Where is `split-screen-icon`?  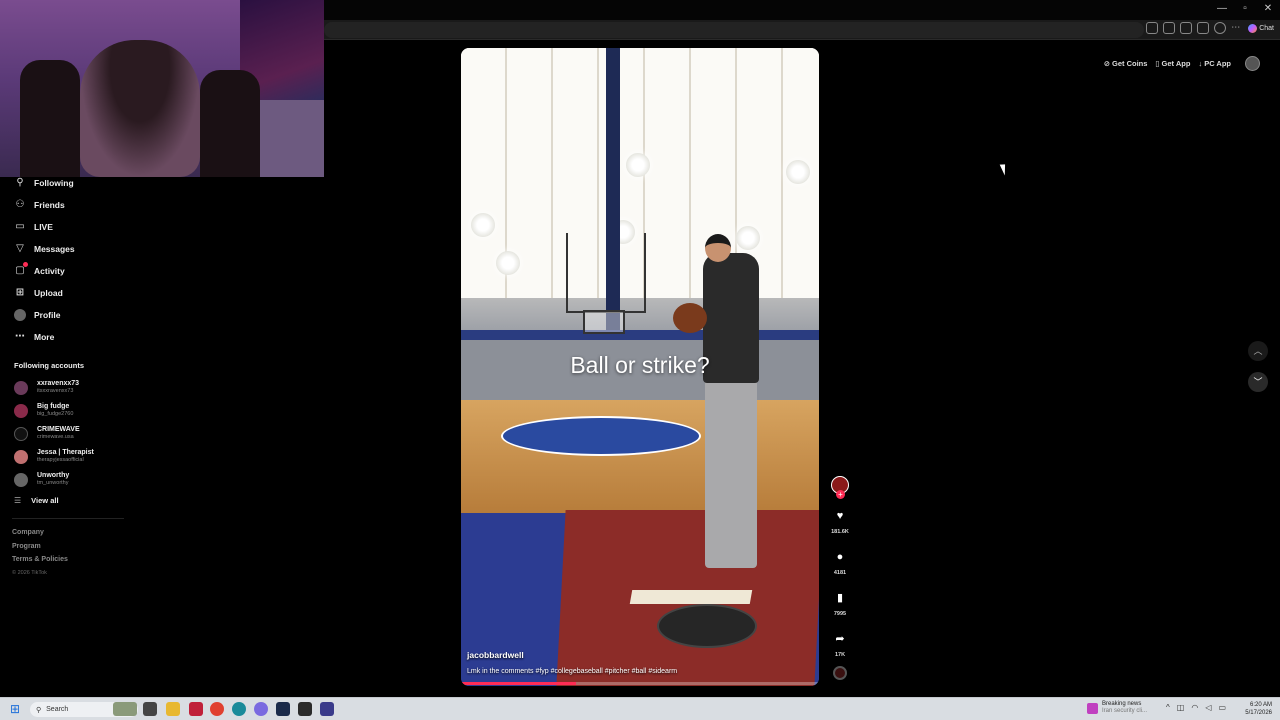 split-screen-icon is located at coordinates (1152, 28).